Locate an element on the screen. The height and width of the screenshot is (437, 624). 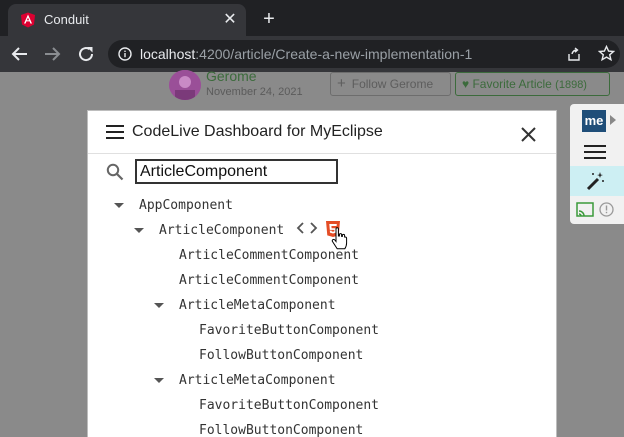
favorite-label: Favorite Article is located at coordinates (512, 84).